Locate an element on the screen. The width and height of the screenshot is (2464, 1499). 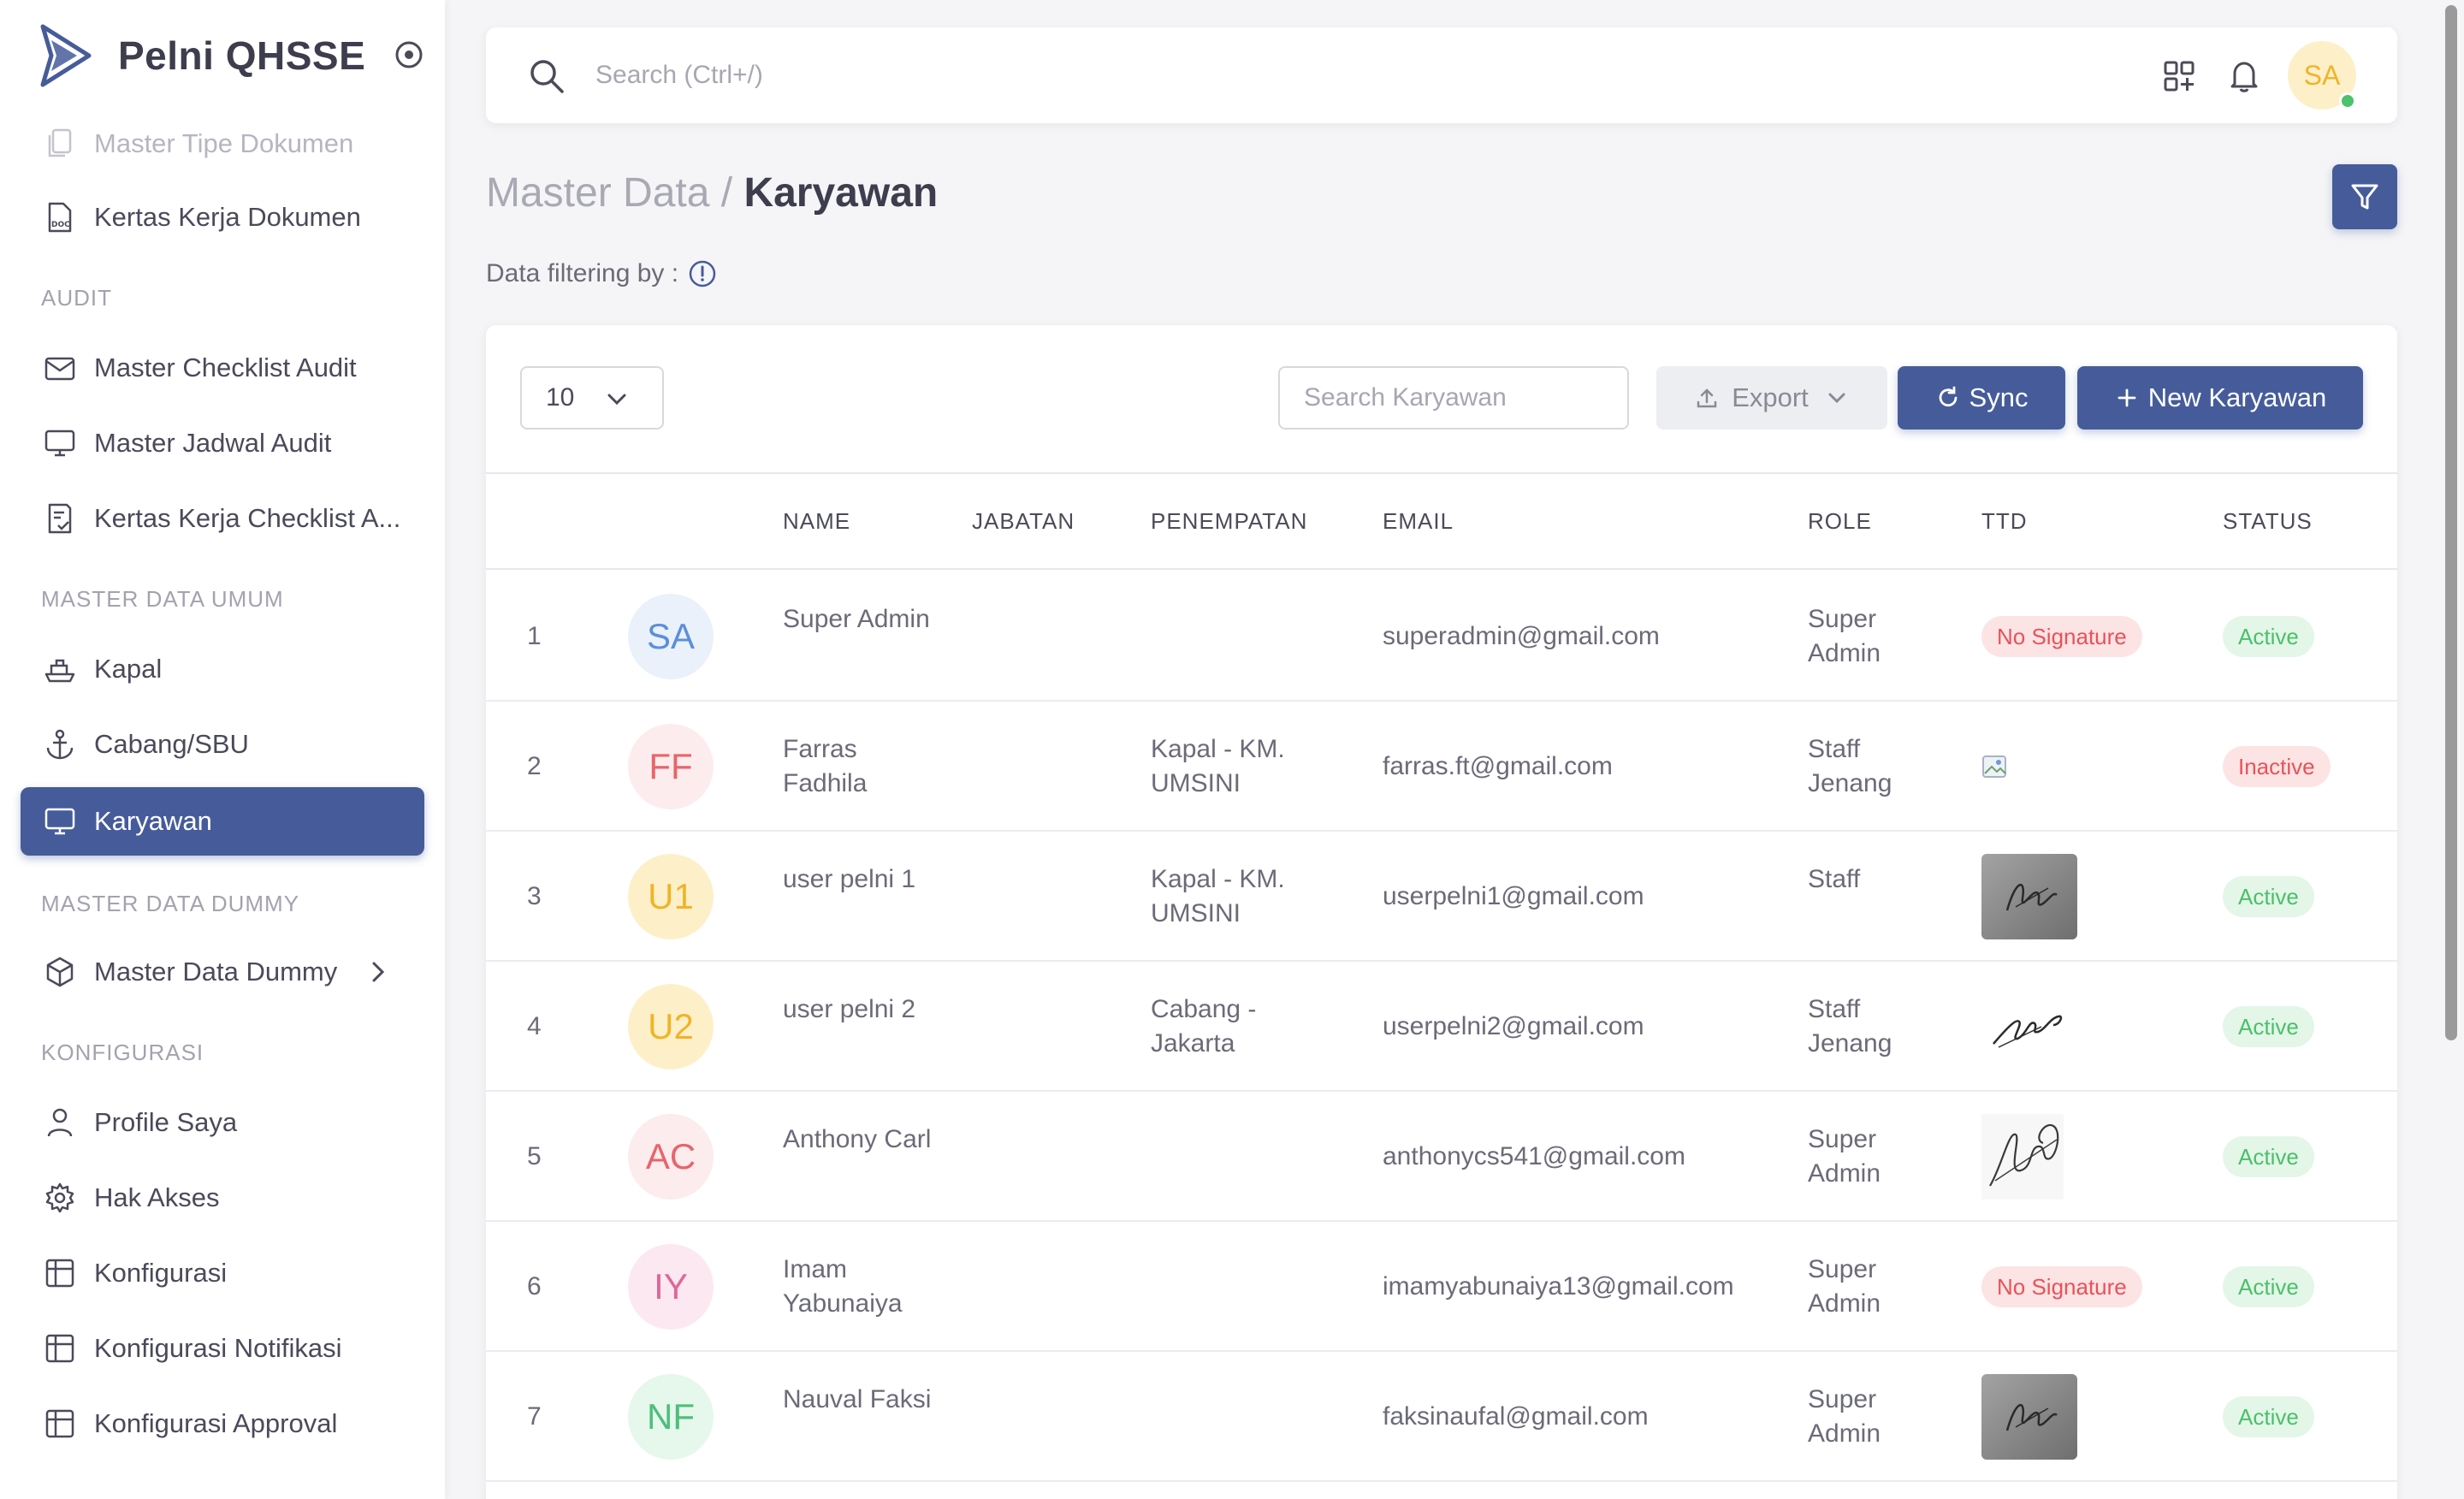
info-icon is located at coordinates (702, 273).